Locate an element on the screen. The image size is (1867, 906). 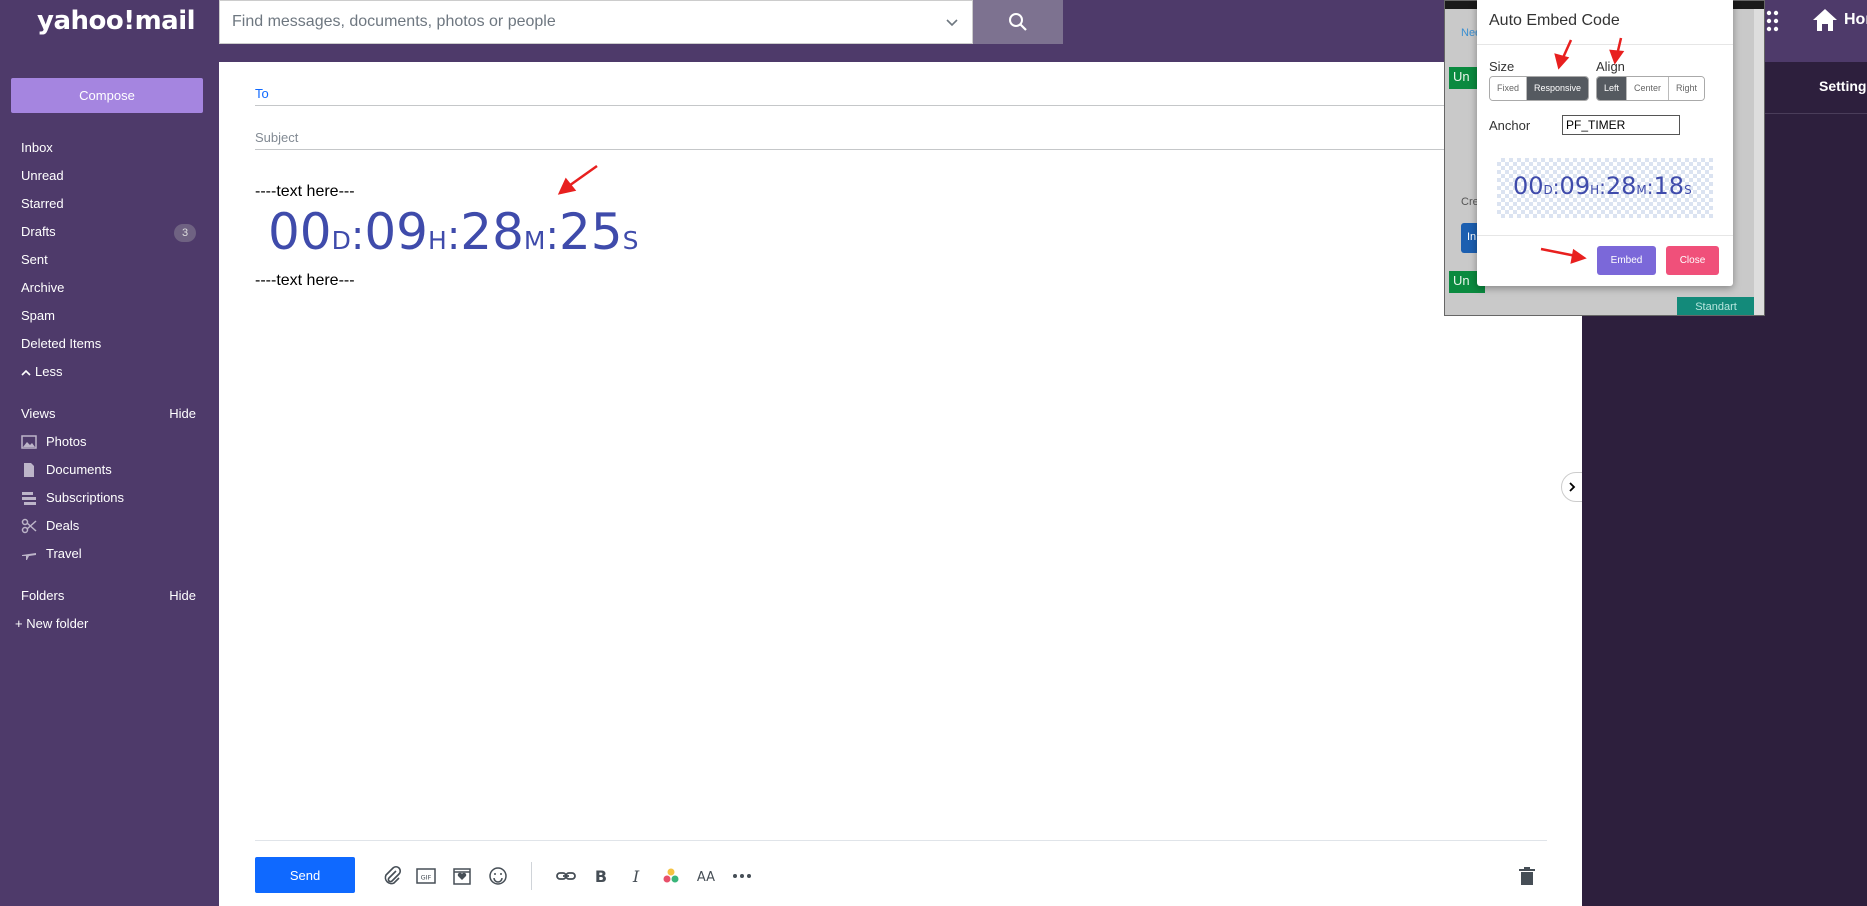
folders-hide-button: Hide is located at coordinates (182, 596).